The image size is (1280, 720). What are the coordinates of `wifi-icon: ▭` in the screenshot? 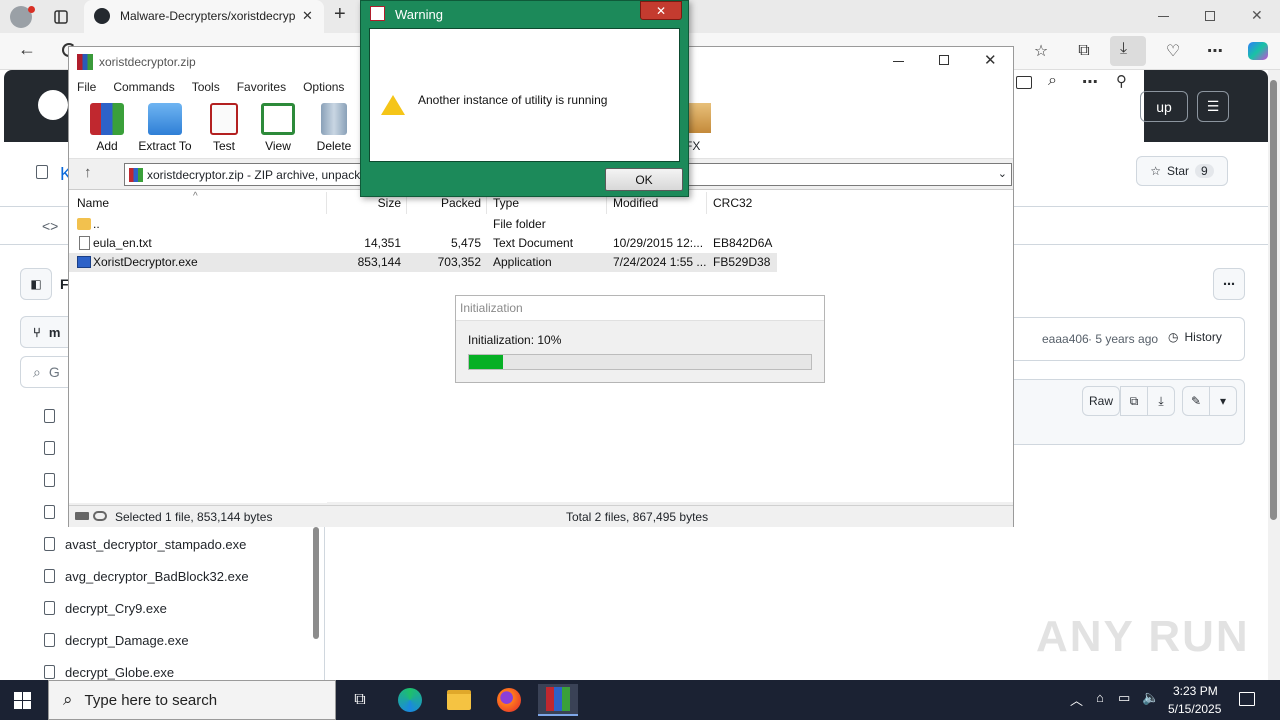 It's located at (1124, 698).